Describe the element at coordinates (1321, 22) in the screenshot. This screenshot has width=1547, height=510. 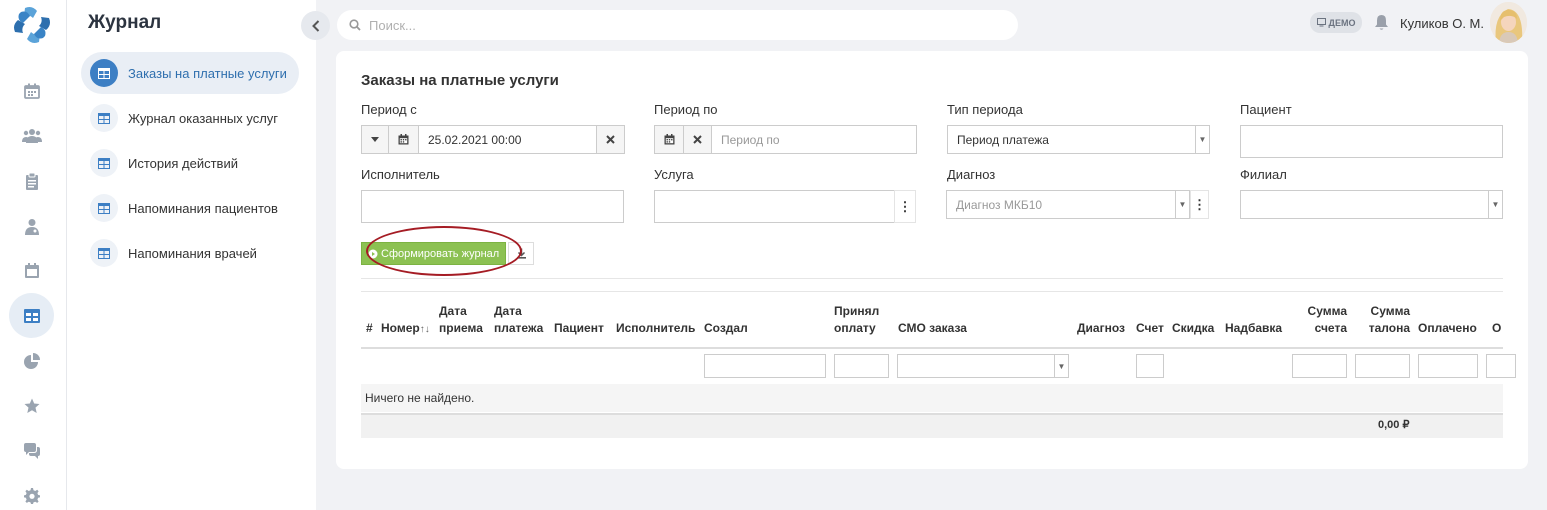
I see `monitor-icon` at that location.